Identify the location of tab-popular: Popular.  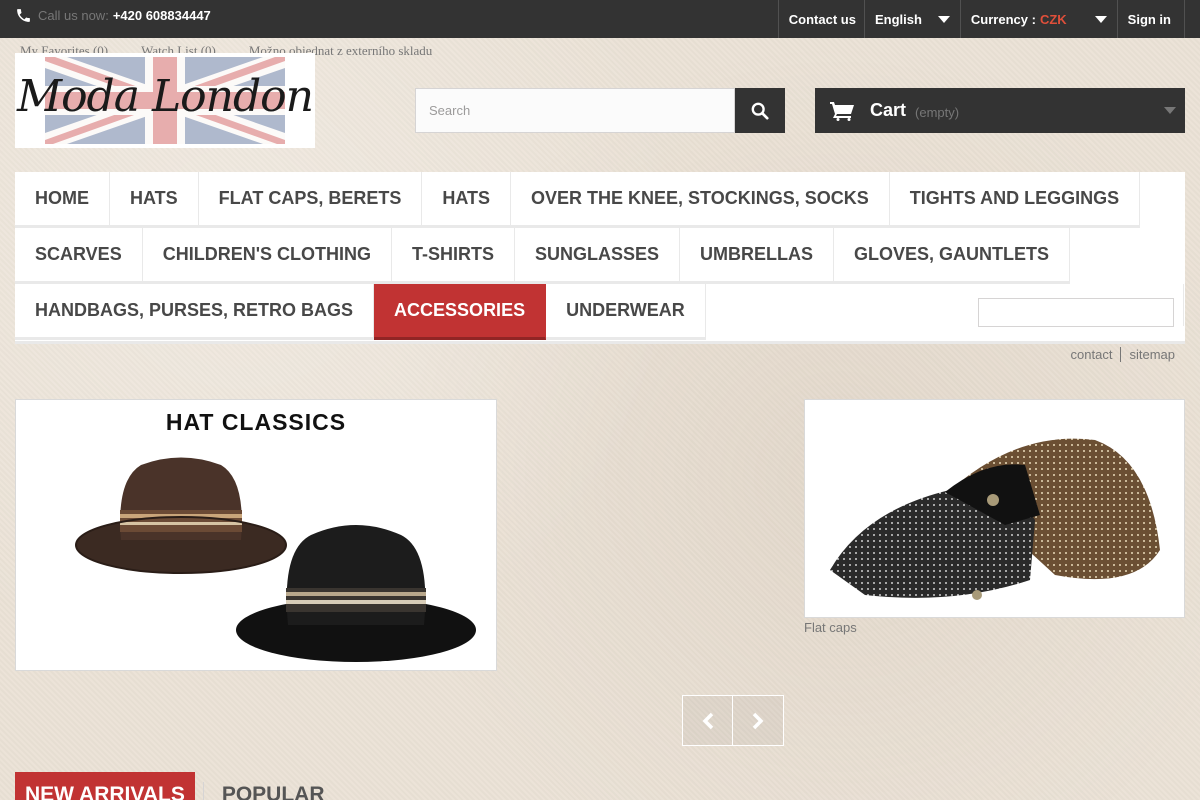
(273, 786).